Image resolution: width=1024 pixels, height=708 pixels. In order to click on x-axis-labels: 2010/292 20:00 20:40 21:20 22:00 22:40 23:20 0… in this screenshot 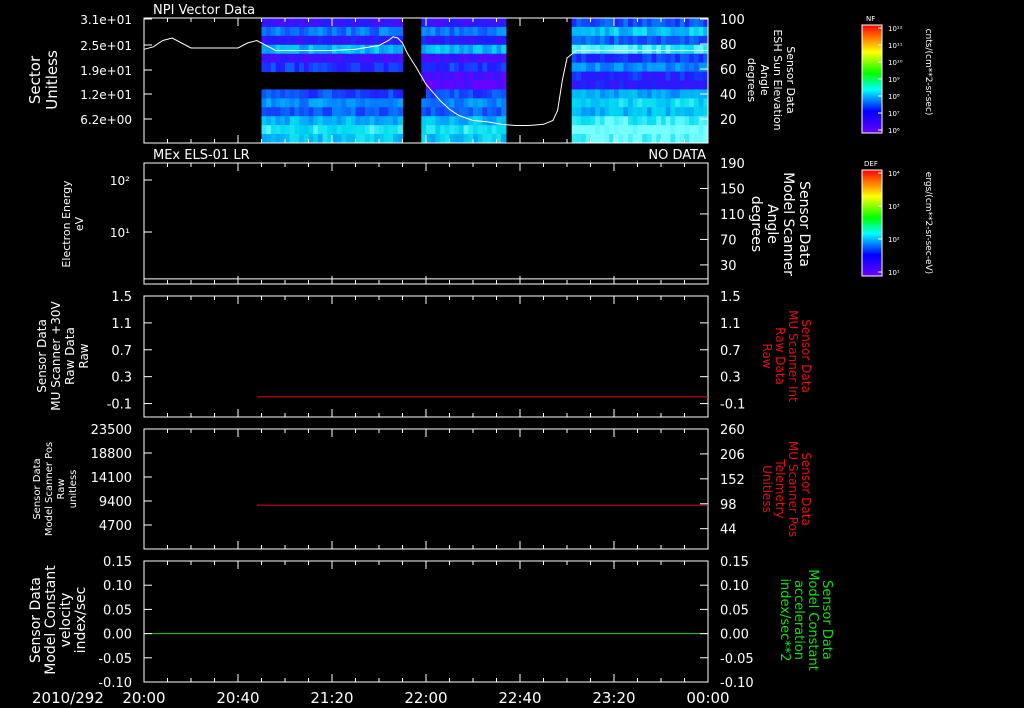, I will do `click(381, 698)`.